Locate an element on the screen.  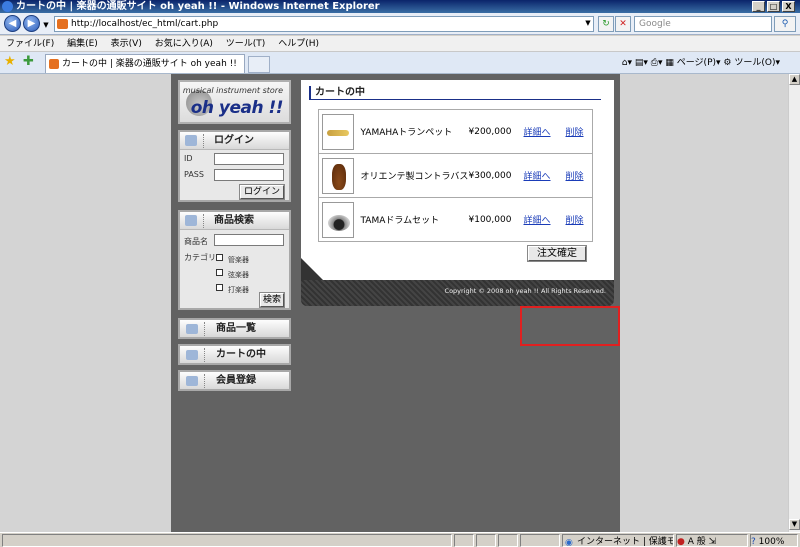
category-wind-label: 管楽器 is located at coordinates (238, 260).